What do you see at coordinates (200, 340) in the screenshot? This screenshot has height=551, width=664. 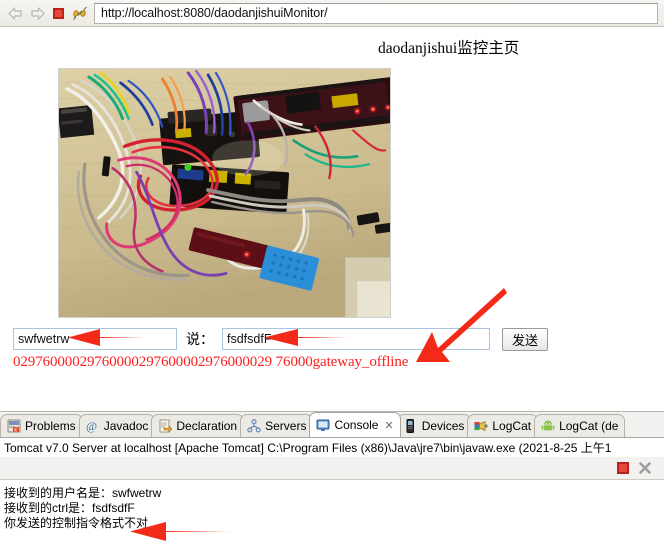 I see `say-label: 说：` at bounding box center [200, 340].